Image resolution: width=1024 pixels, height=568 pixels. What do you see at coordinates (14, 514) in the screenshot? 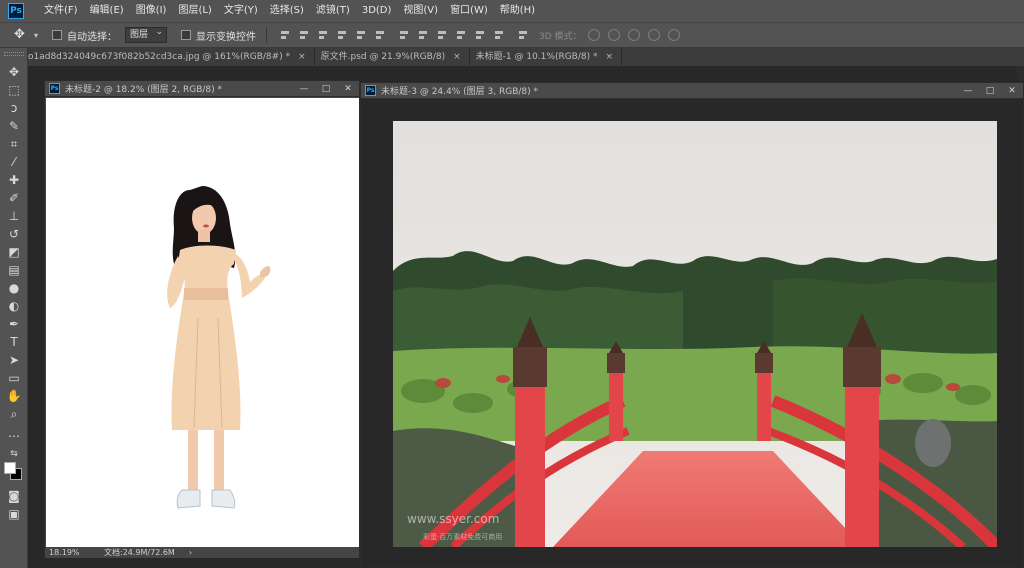
I see `screen-mode-icon: ▣` at bounding box center [14, 514].